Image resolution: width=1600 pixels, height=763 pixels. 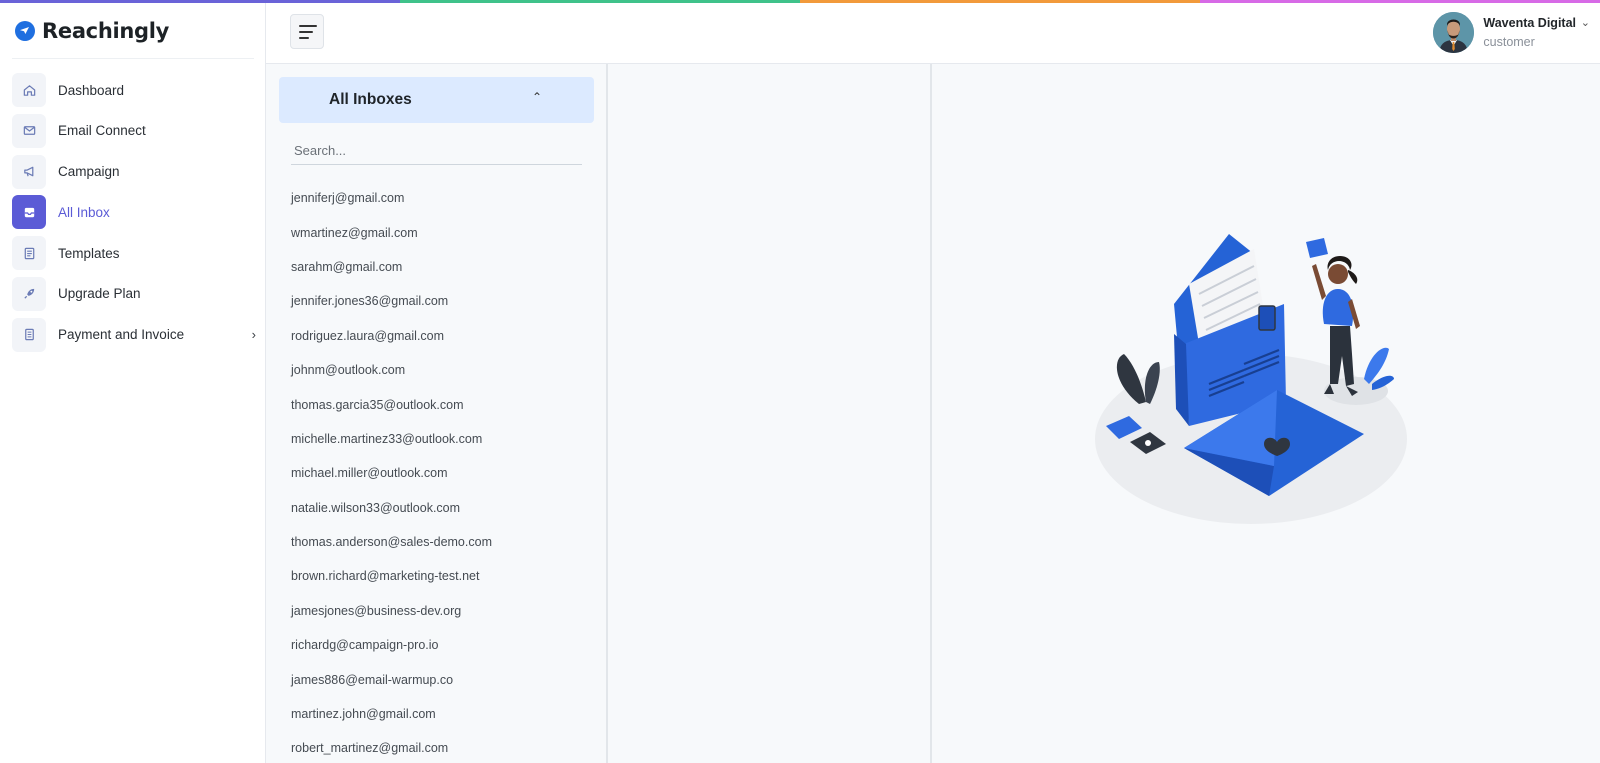 I want to click on inbox-account-item: thomas.garcia35@outlook.com, so click(x=441, y=404).